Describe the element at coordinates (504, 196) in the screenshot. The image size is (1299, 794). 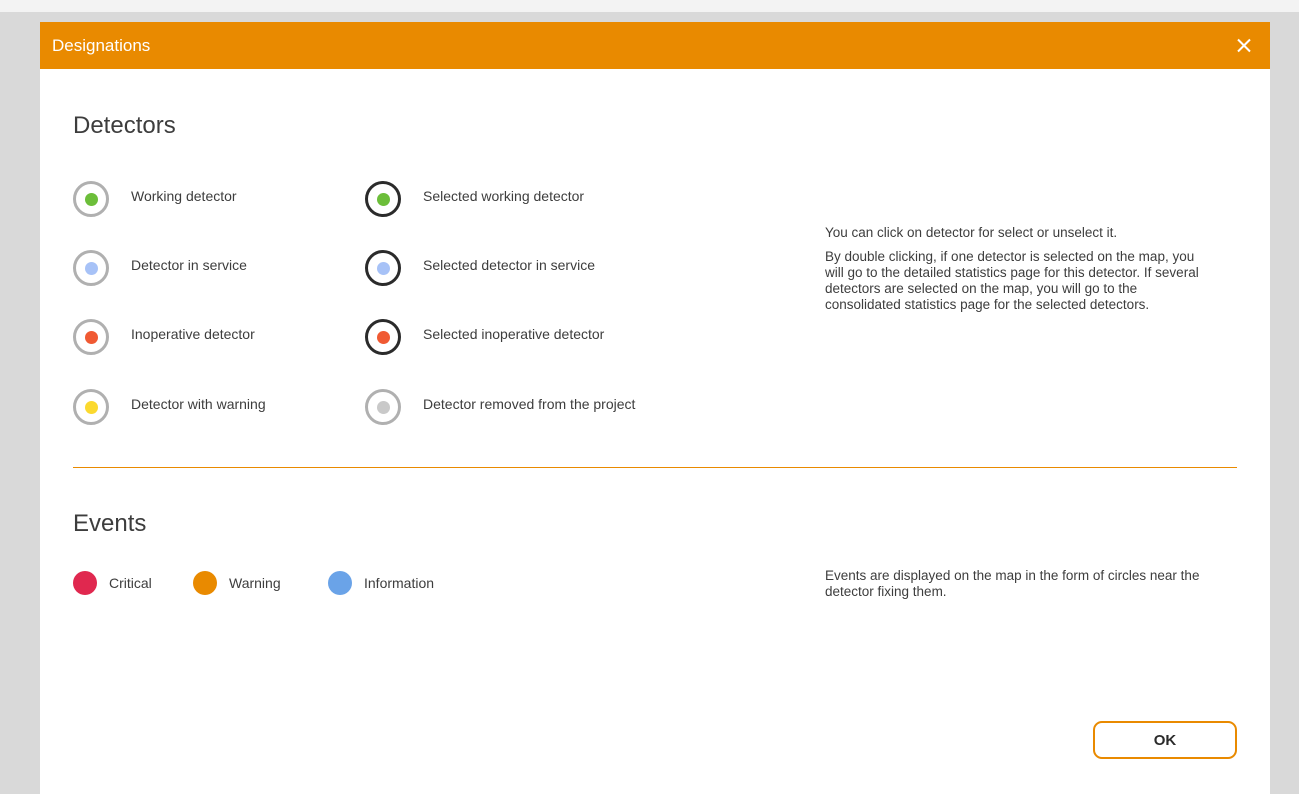
I see `legend-label: Selected working detector` at that location.